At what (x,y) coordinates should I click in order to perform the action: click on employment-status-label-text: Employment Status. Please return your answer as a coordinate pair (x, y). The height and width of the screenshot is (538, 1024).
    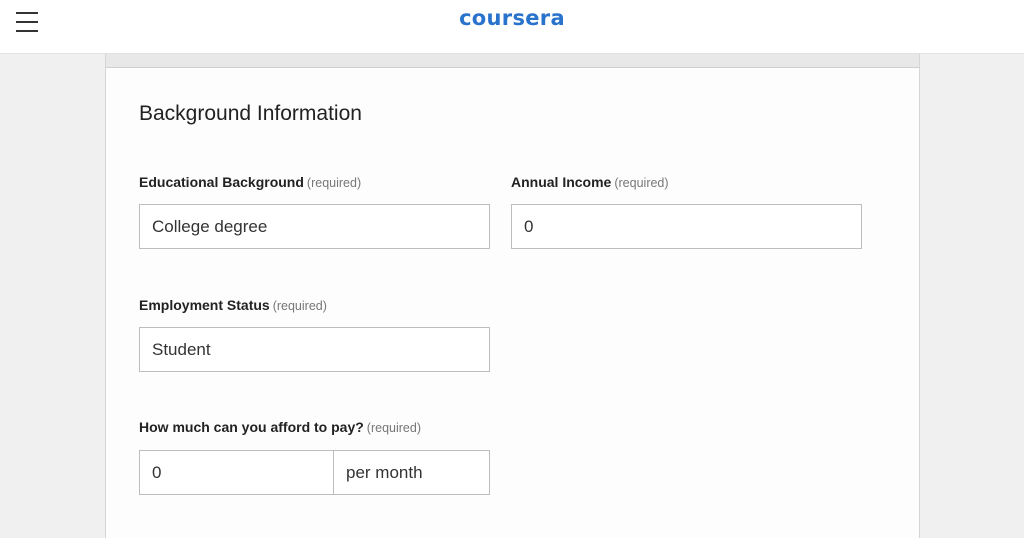
    Looking at the image, I should click on (204, 305).